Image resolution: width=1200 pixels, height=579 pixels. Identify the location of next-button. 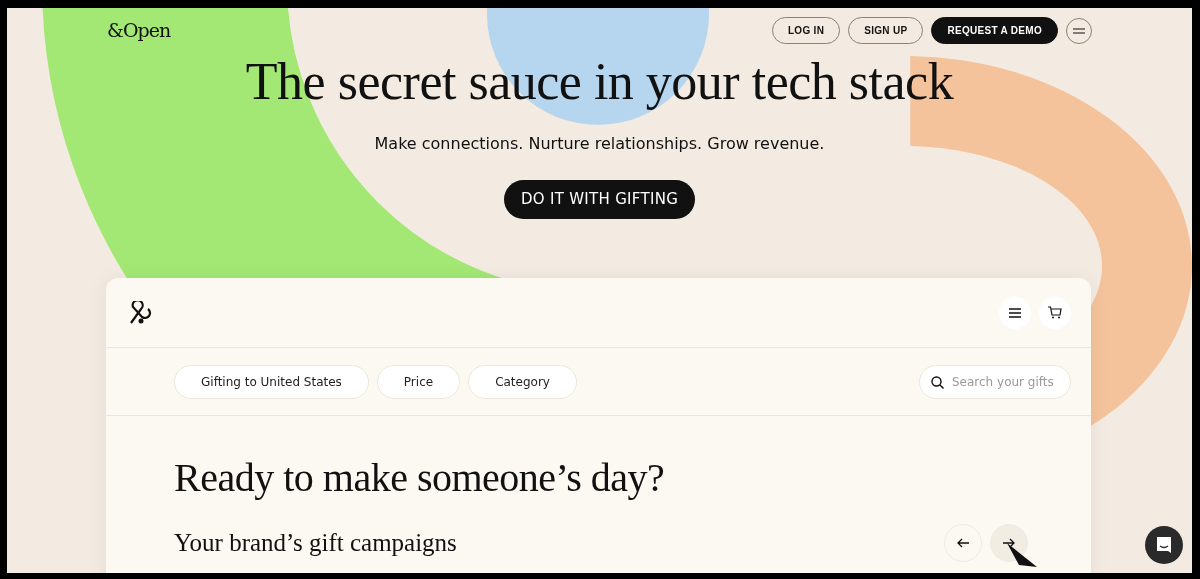
(1009, 543).